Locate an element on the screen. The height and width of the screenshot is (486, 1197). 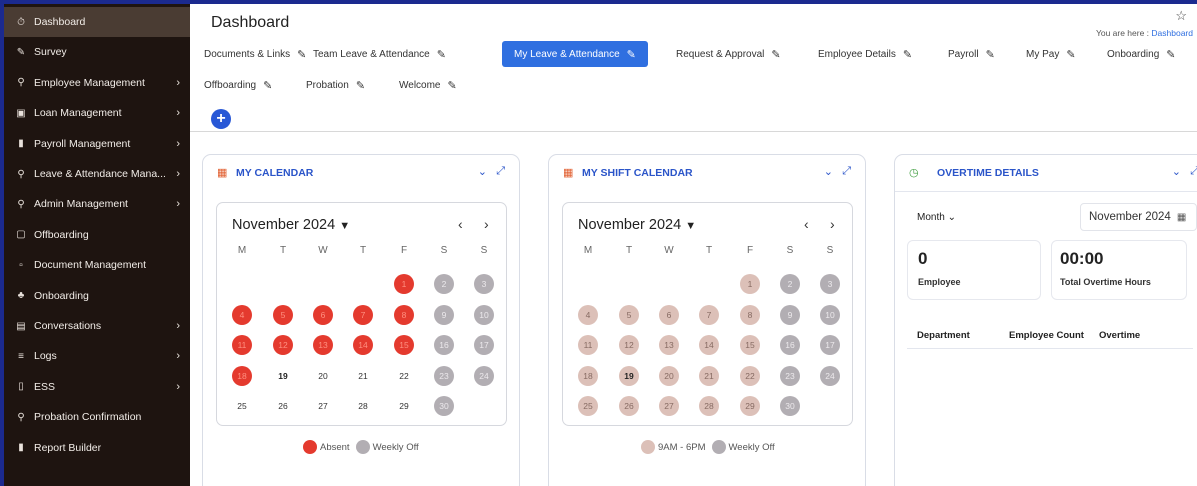
sidebar-item-payroll-management: ▮ Payroll Management › is located at coordinates (97, 144).